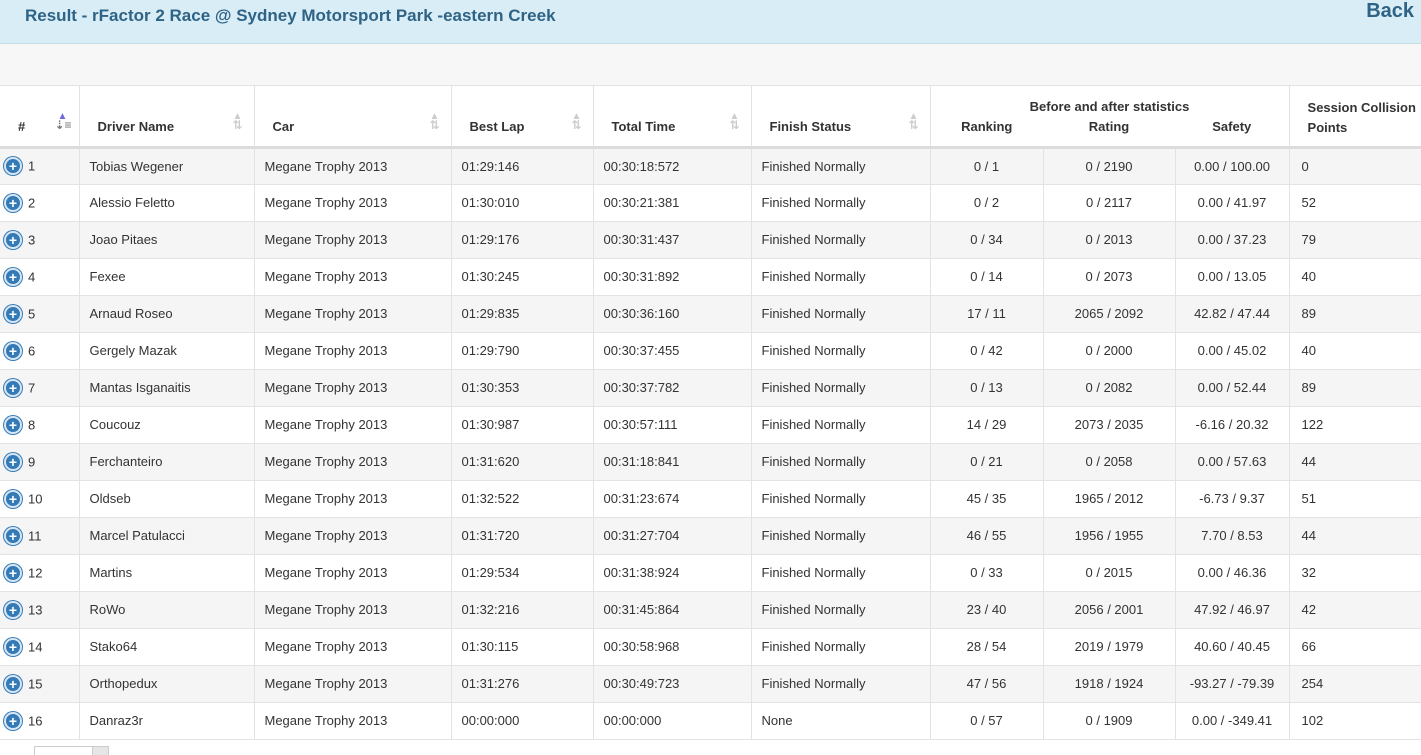 The width and height of the screenshot is (1421, 755). Describe the element at coordinates (522, 240) in the screenshot. I see `best-lap-cell: 01:29:176` at that location.